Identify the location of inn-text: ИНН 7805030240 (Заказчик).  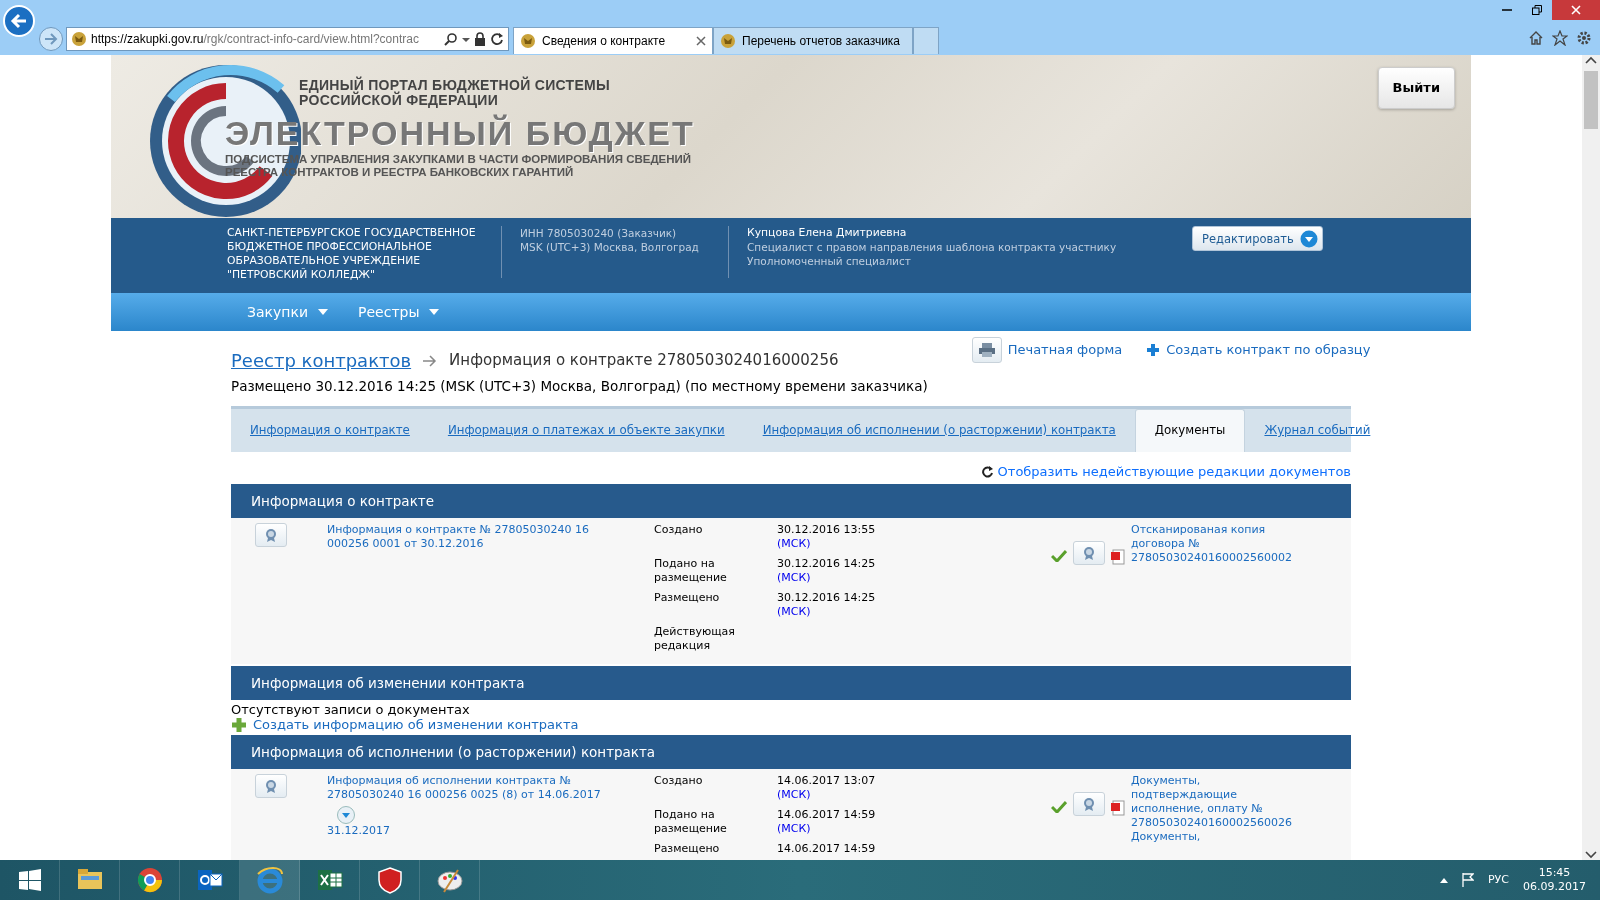
(599, 233).